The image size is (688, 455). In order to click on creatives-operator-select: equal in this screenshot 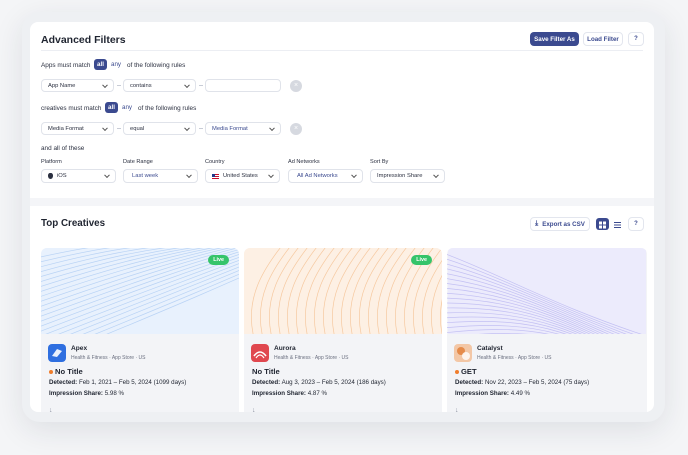, I will do `click(159, 128)`.